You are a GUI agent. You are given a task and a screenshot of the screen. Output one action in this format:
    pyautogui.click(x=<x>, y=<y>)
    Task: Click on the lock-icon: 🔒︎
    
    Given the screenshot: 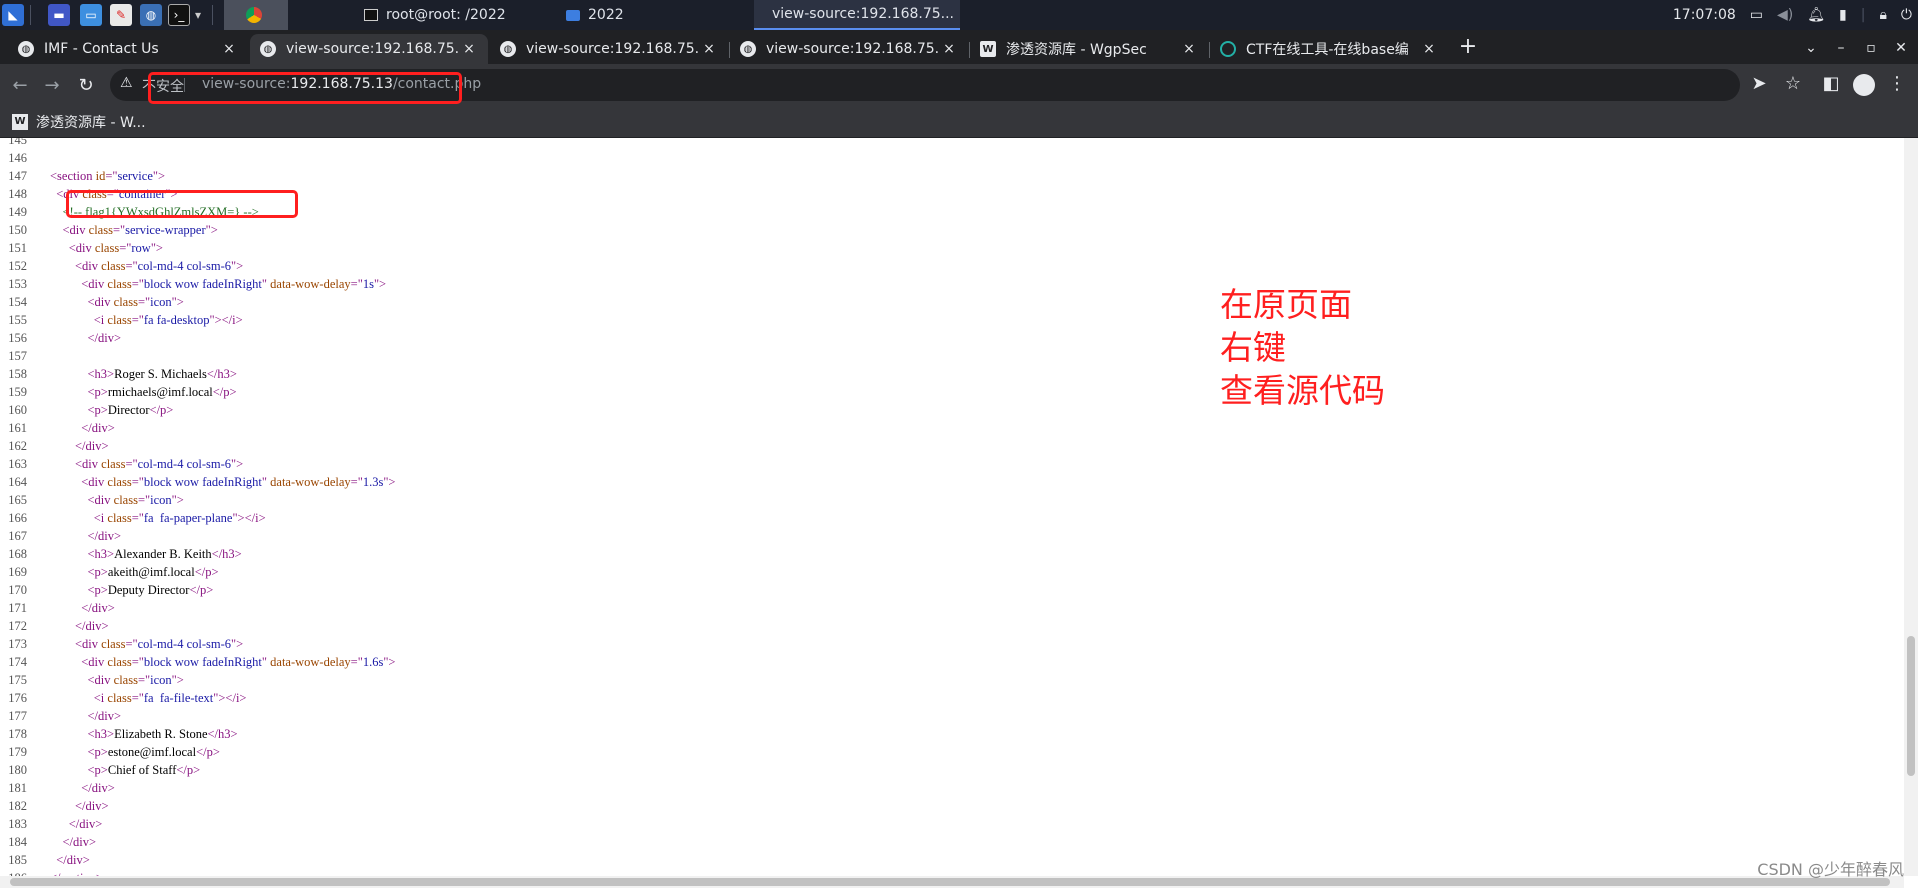 What is the action you would take?
    pyautogui.click(x=1882, y=15)
    